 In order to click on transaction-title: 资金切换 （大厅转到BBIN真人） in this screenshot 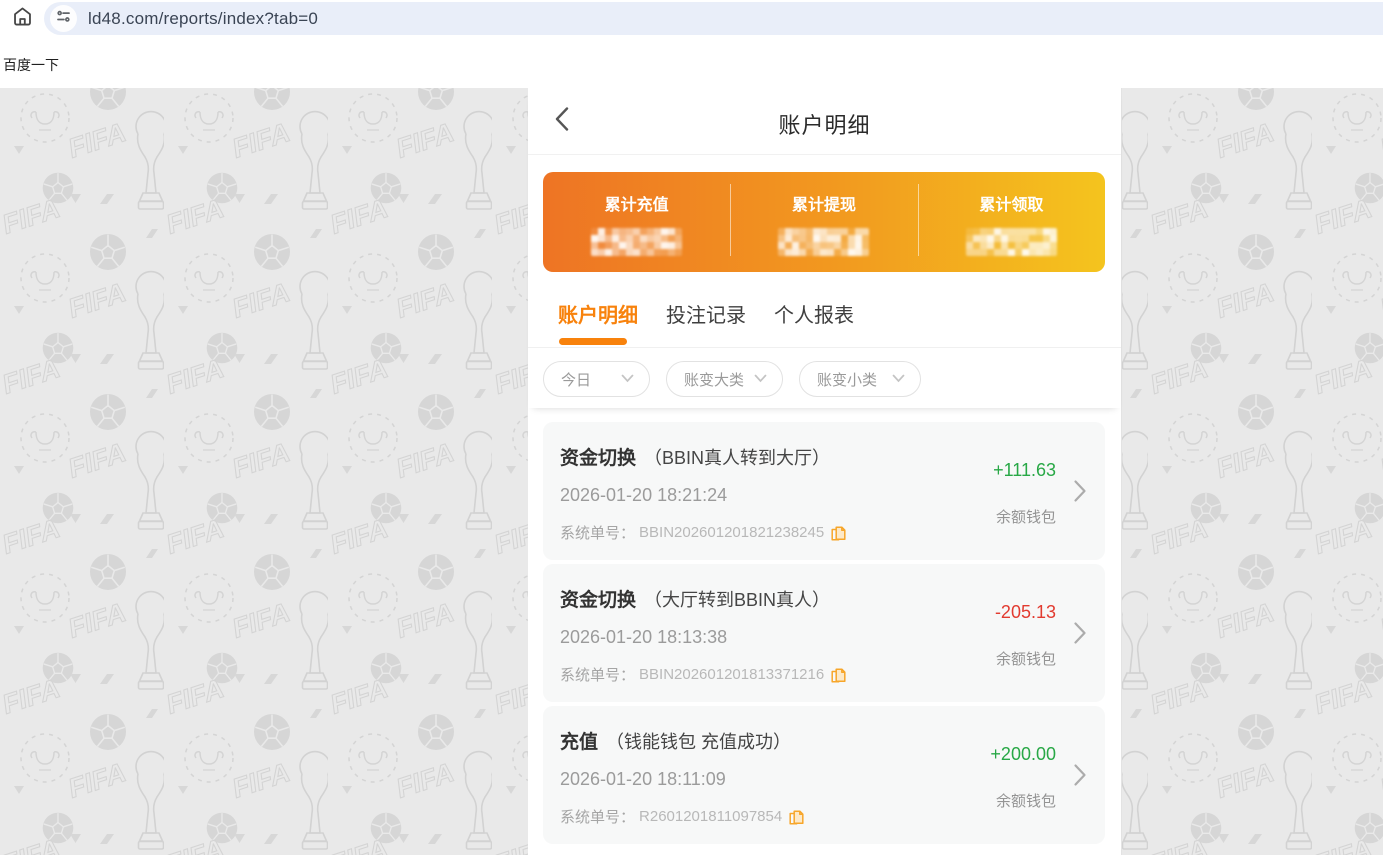, I will do `click(695, 598)`.